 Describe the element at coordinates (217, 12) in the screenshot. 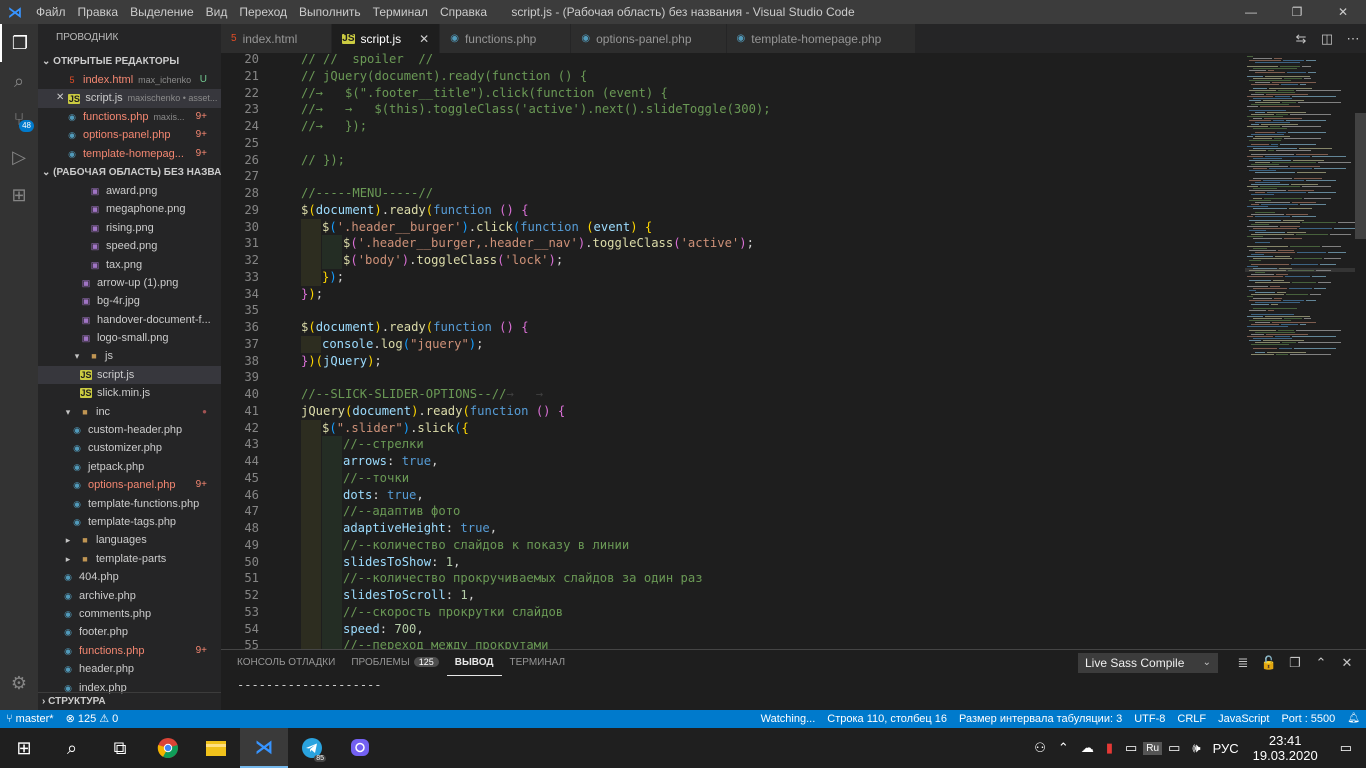

I see `menu-item: Вид` at that location.